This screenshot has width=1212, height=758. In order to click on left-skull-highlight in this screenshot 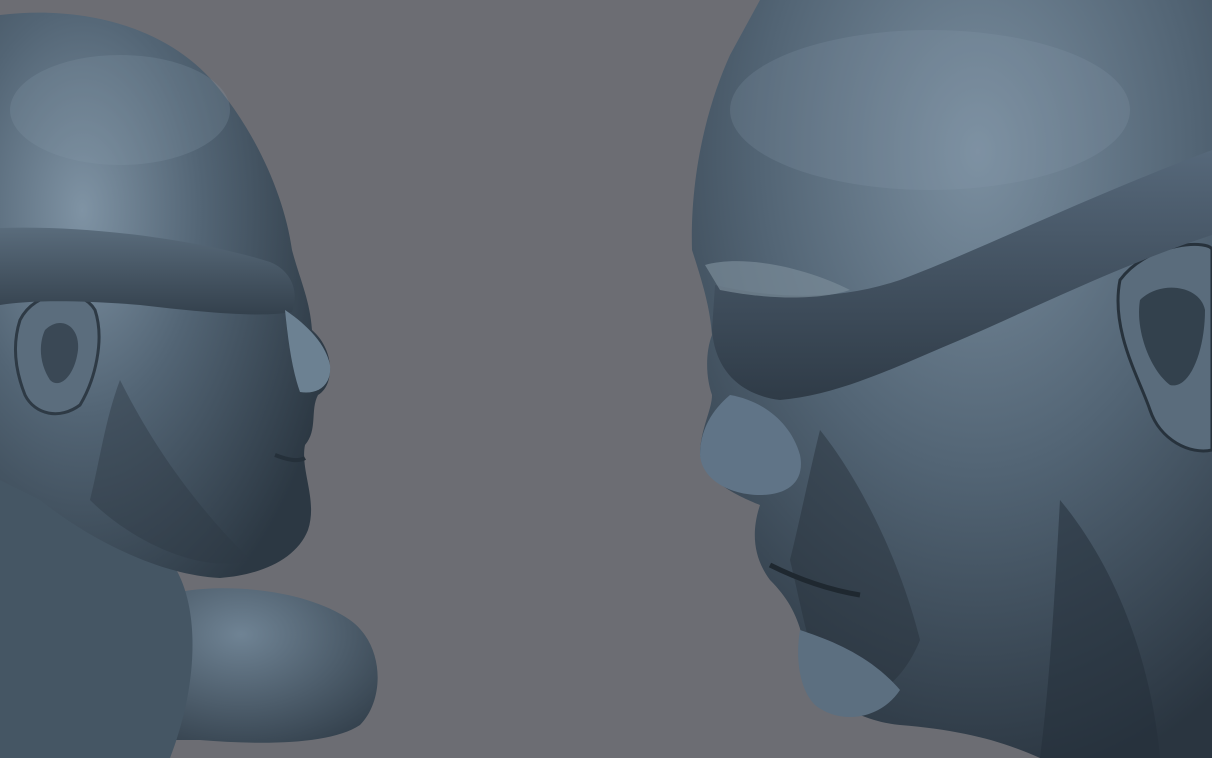, I will do `click(120, 110)`.